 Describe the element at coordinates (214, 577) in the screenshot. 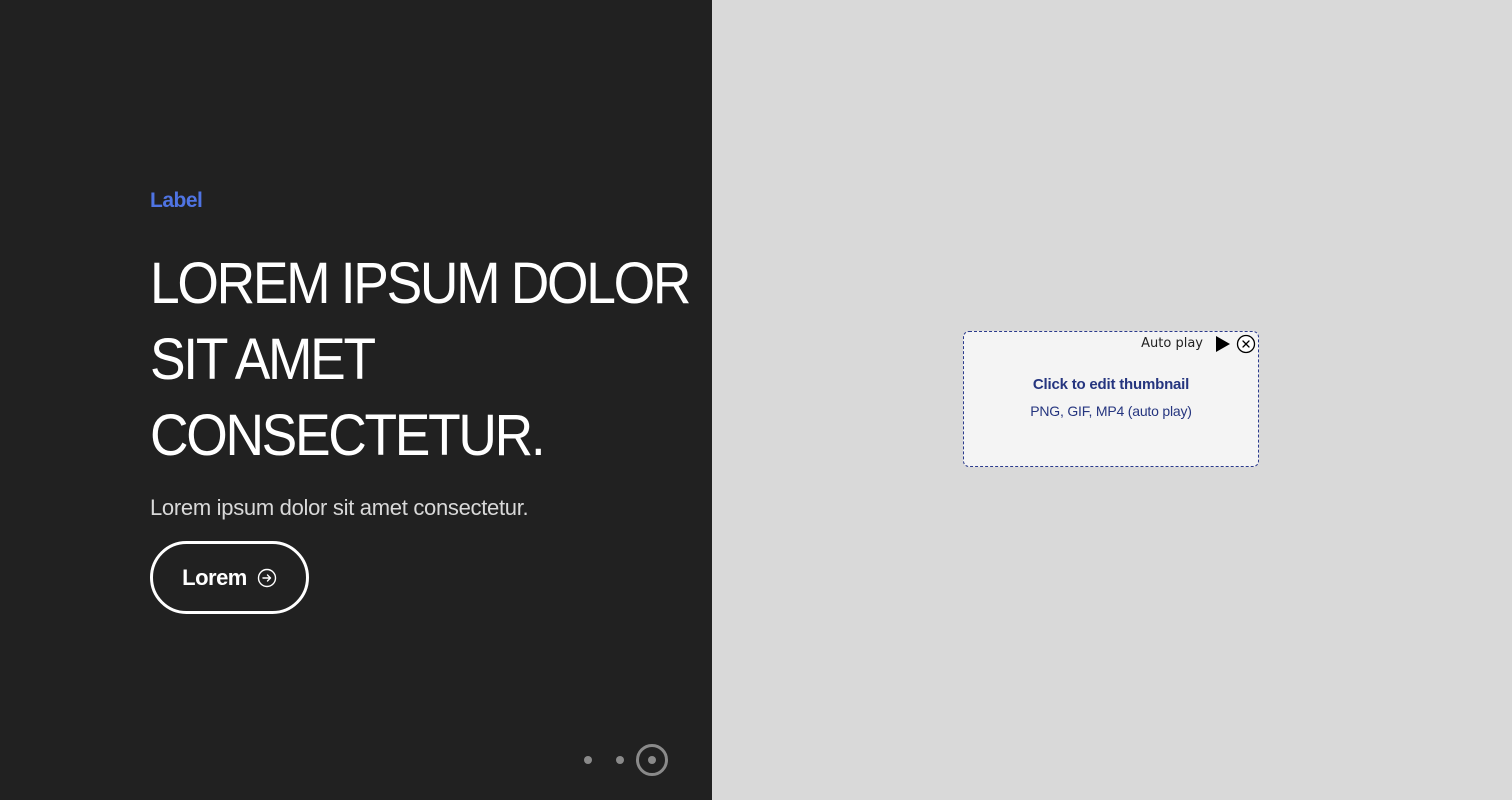

I see `cta-button-label: Lorem` at that location.